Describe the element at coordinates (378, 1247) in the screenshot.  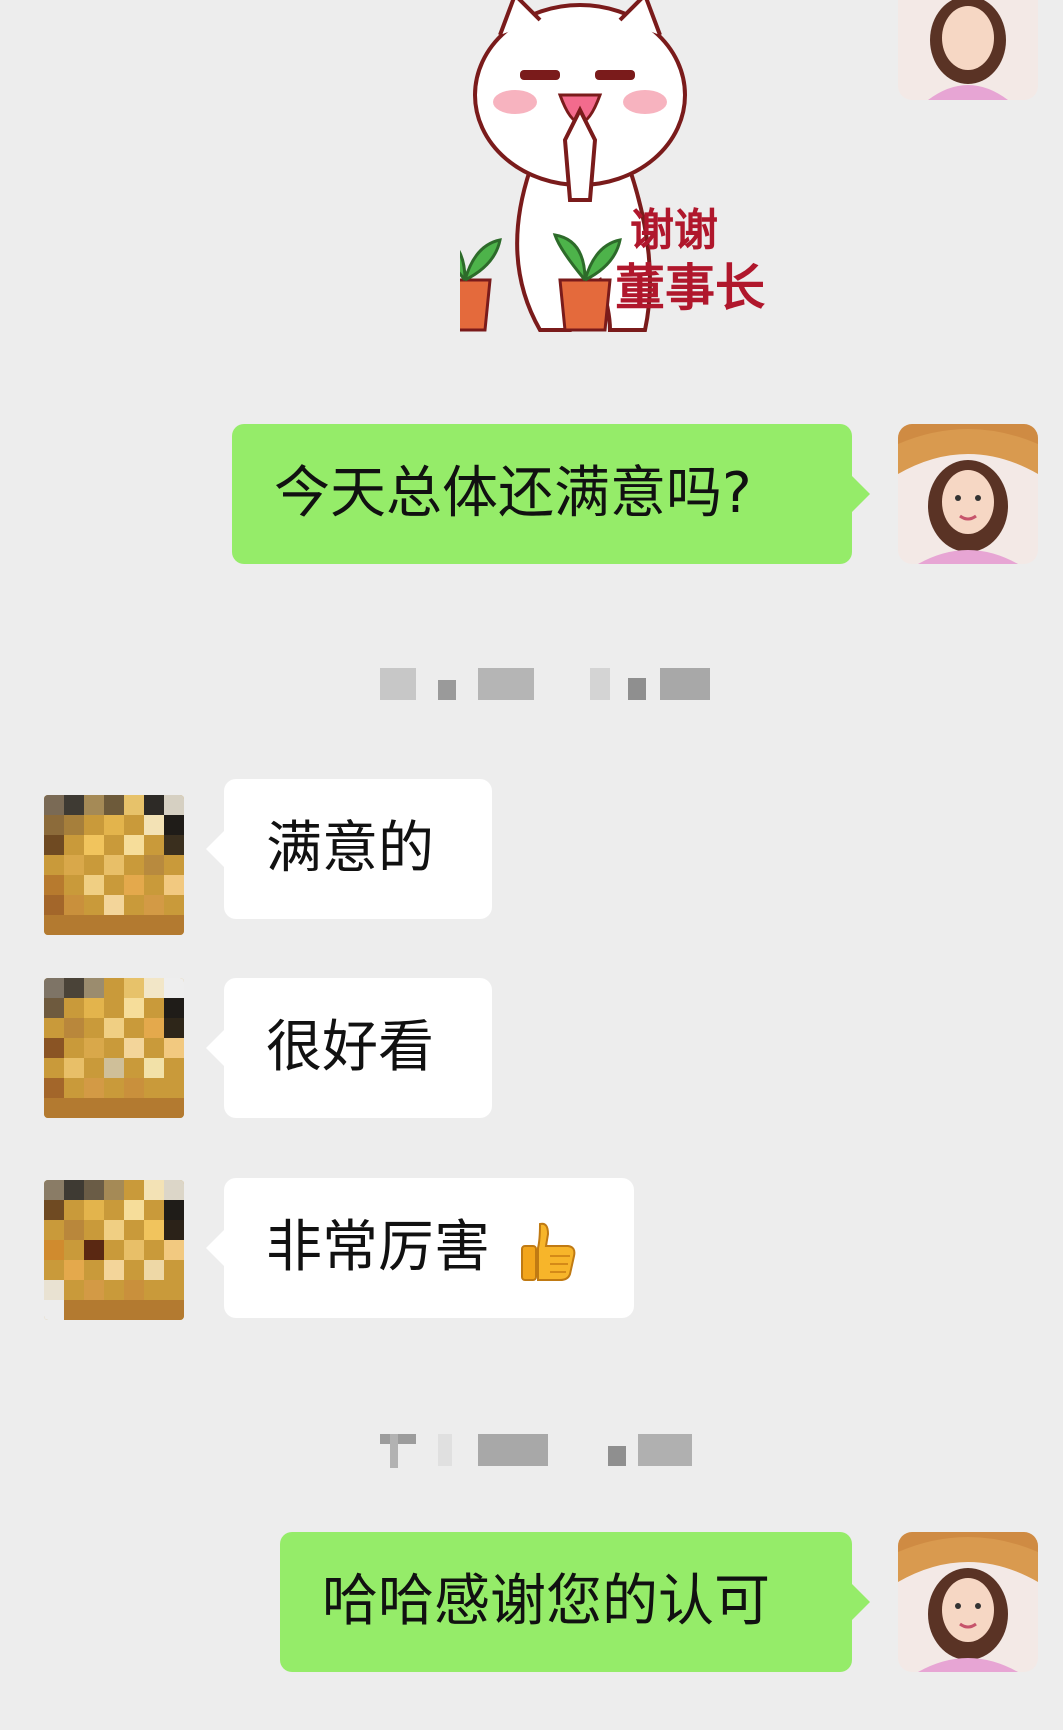
I see `message-text: 非常厉害` at that location.